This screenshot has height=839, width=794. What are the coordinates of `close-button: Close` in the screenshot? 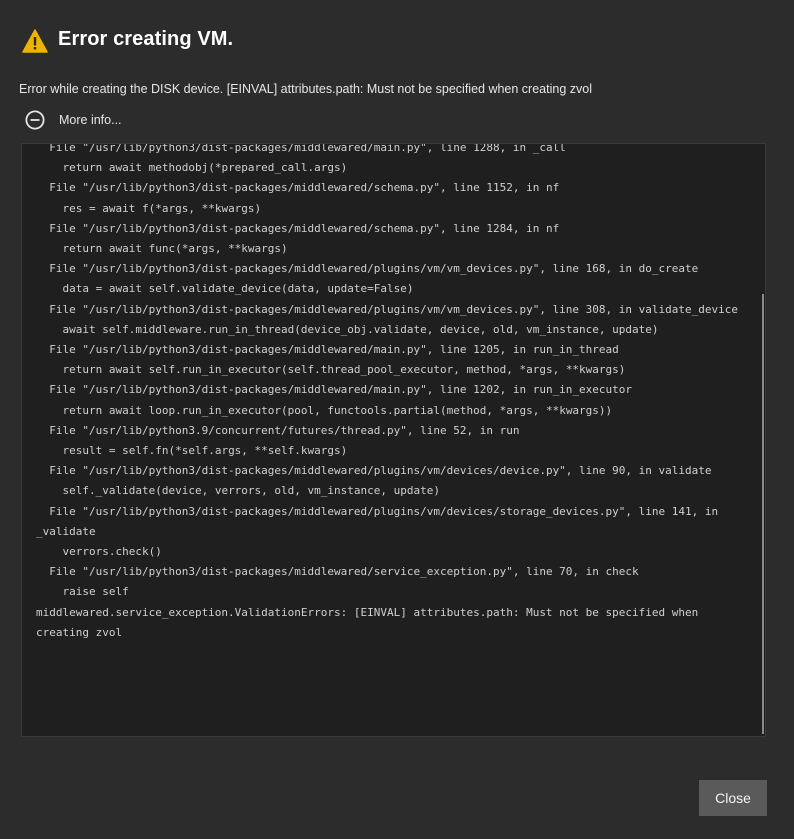 It's located at (733, 798).